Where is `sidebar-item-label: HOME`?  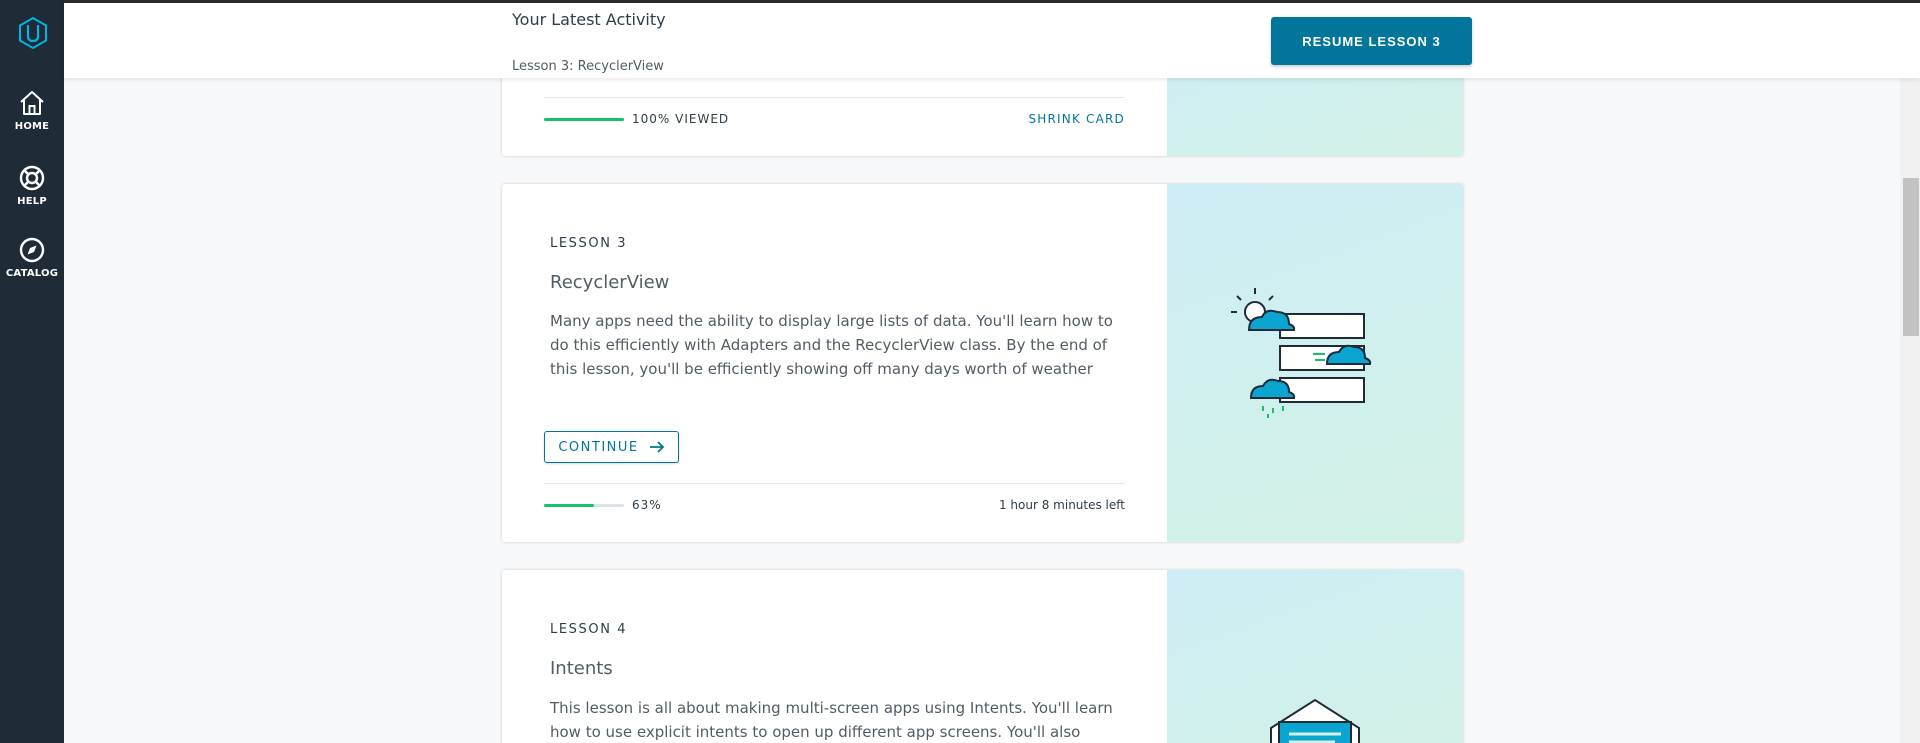
sidebar-item-label: HOME is located at coordinates (32, 126).